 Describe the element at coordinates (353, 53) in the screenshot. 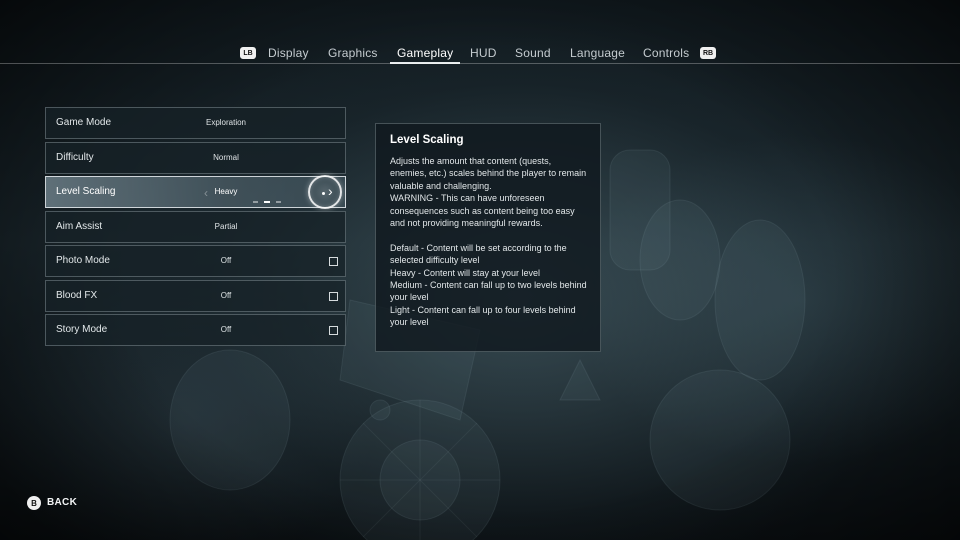

I see `tab-graphics: Graphics` at that location.